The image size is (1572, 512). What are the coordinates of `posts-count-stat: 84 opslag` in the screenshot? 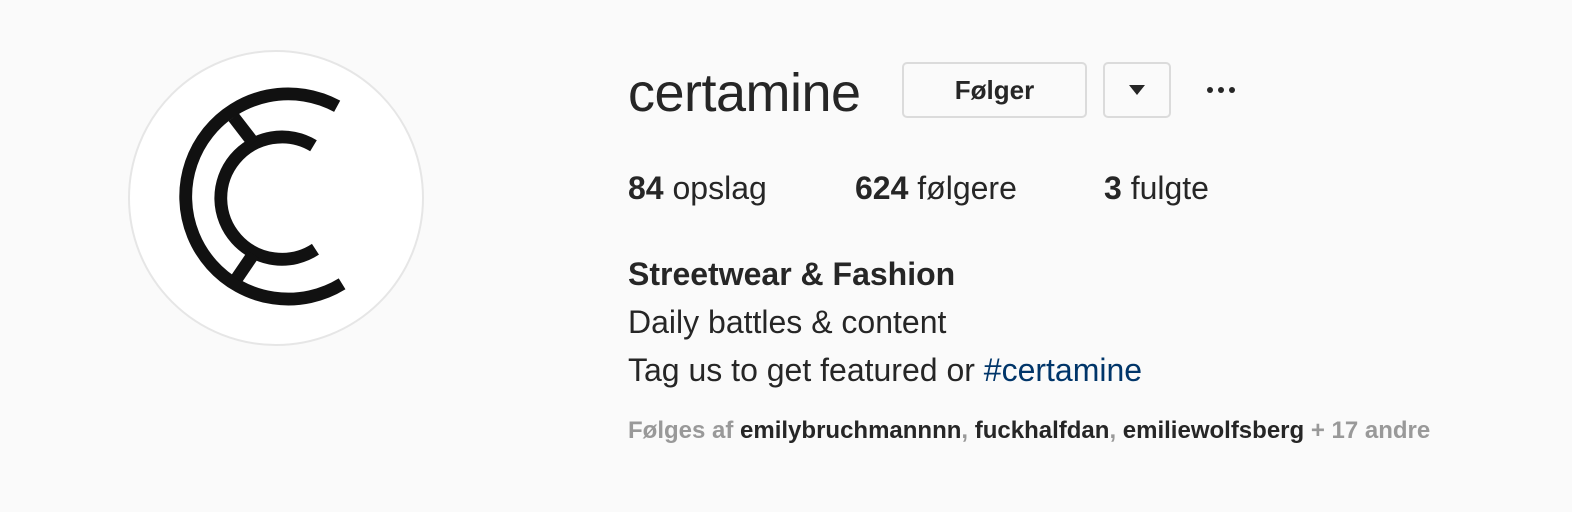 It's located at (697, 188).